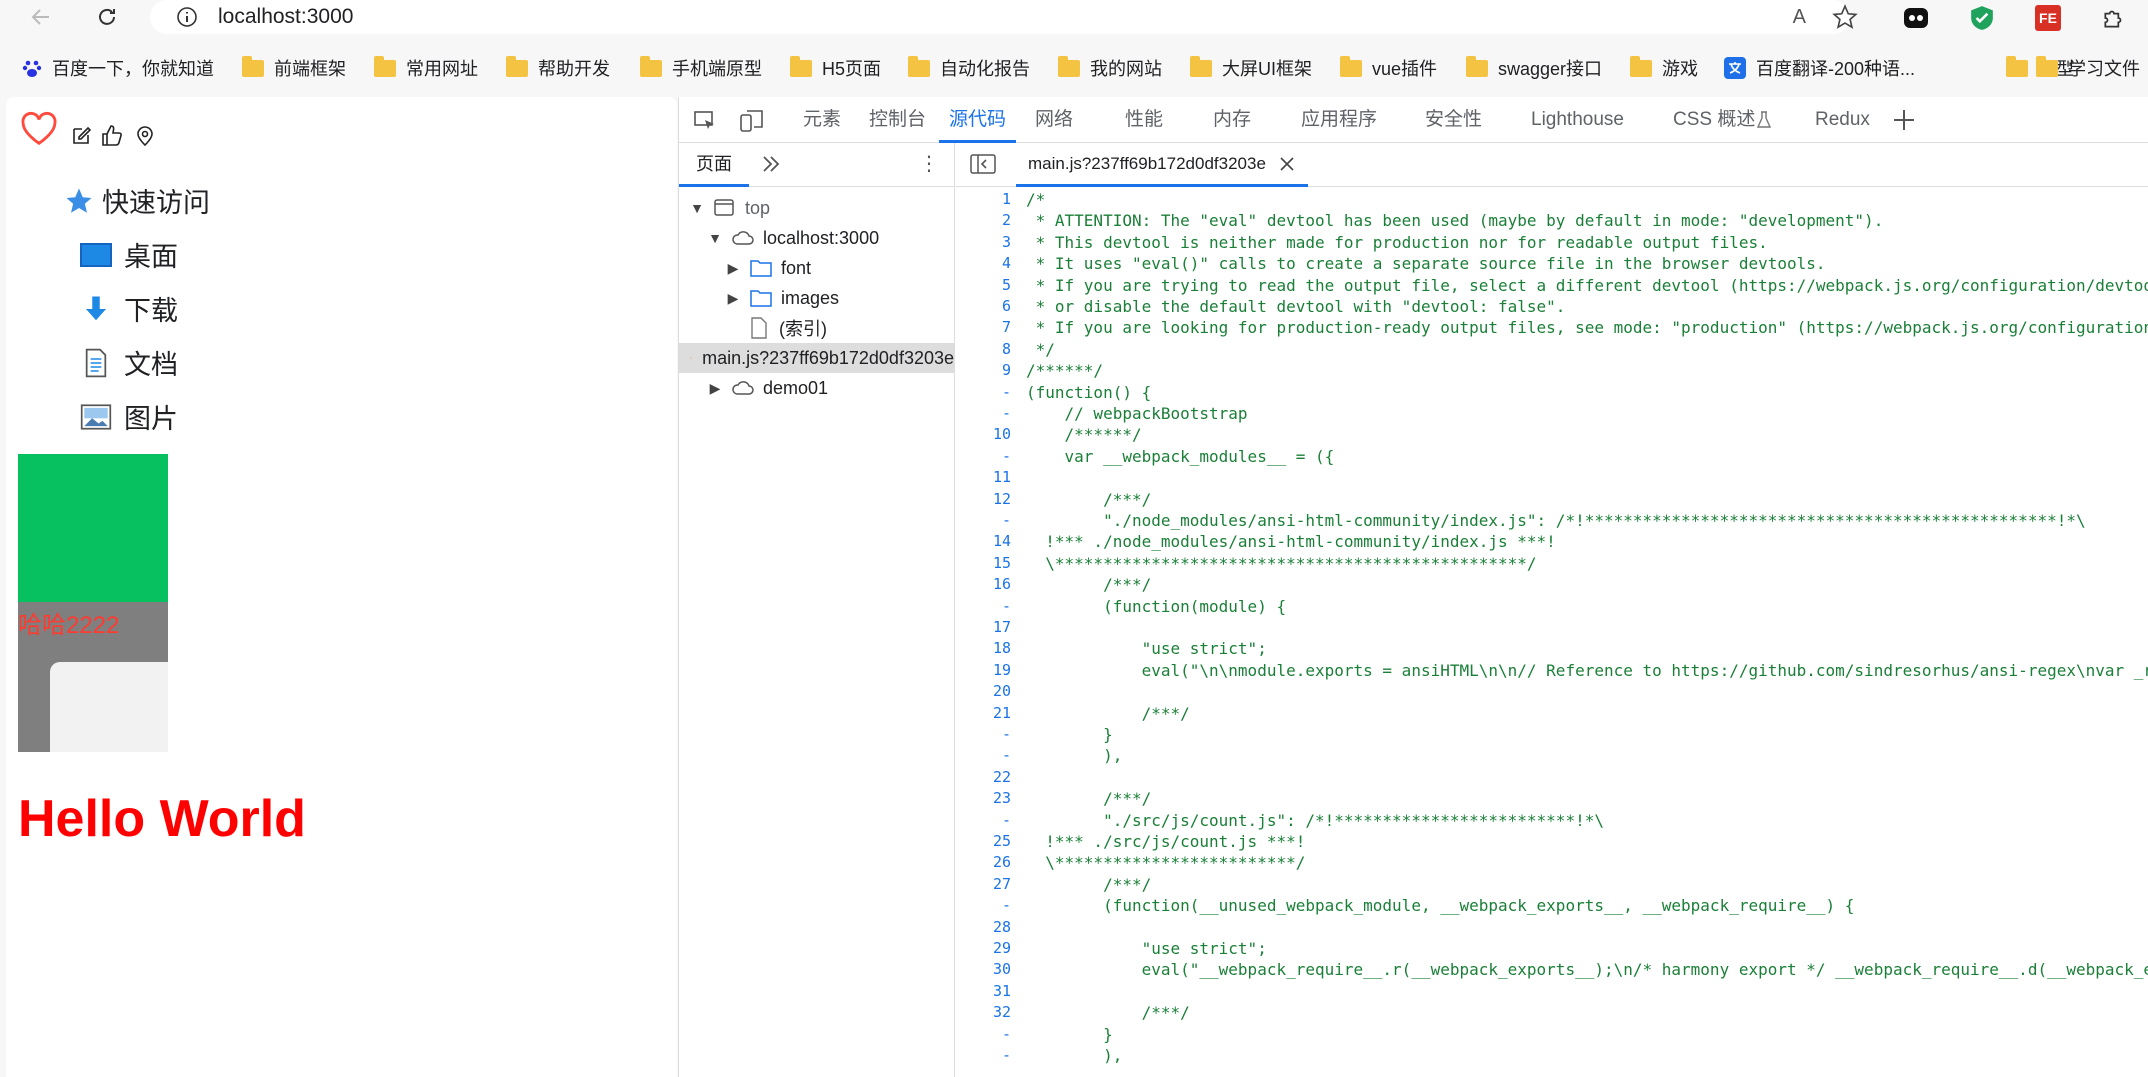 Image resolution: width=2148 pixels, height=1077 pixels. Describe the element at coordinates (983, 220) in the screenshot. I see `line-number: 2` at that location.